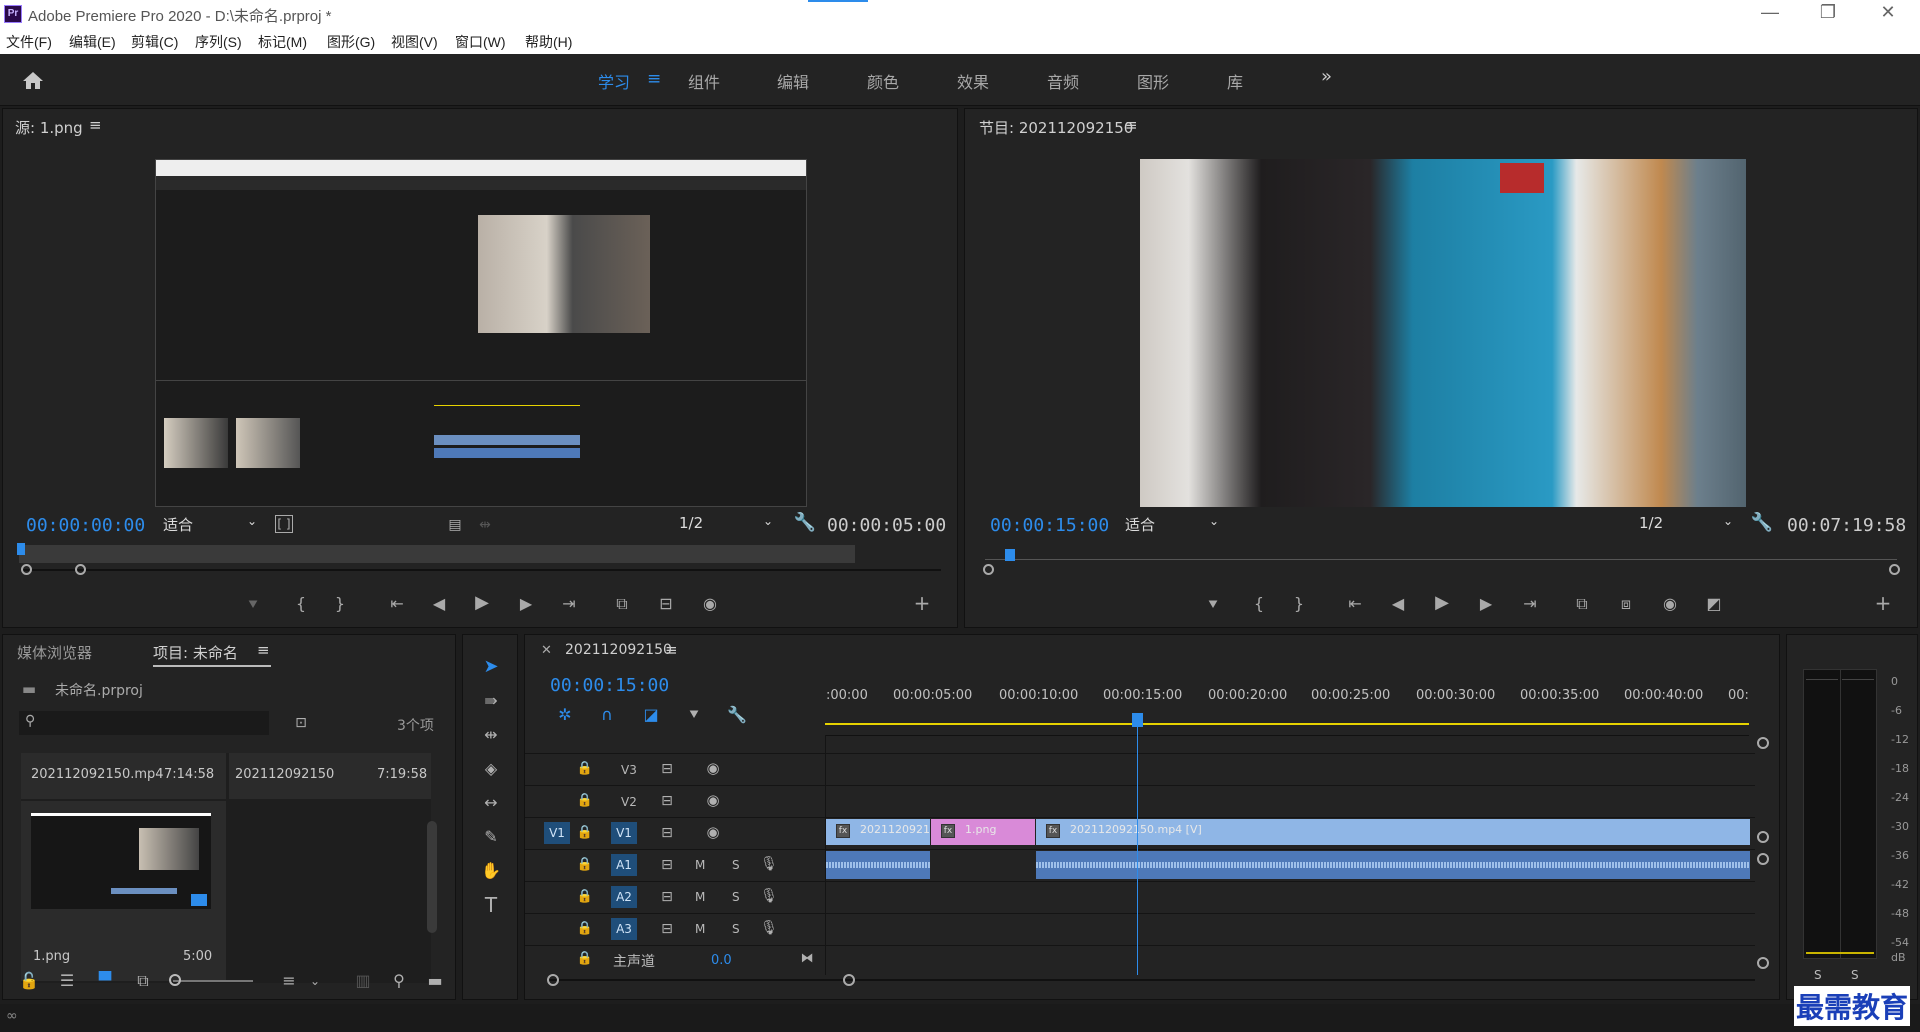  I want to click on menu-sequence: 序列(S), so click(218, 42).